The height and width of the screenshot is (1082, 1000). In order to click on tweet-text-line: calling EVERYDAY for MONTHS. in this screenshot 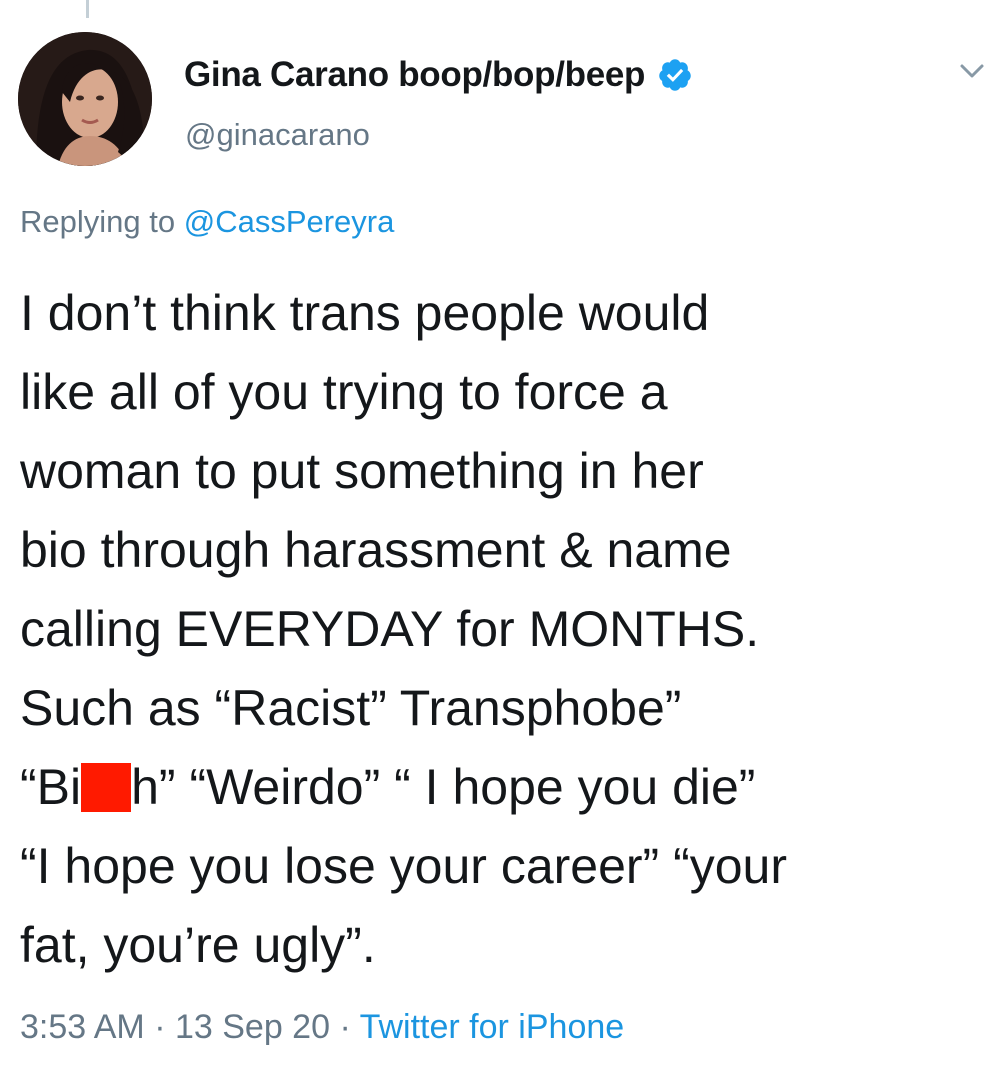, I will do `click(390, 629)`.